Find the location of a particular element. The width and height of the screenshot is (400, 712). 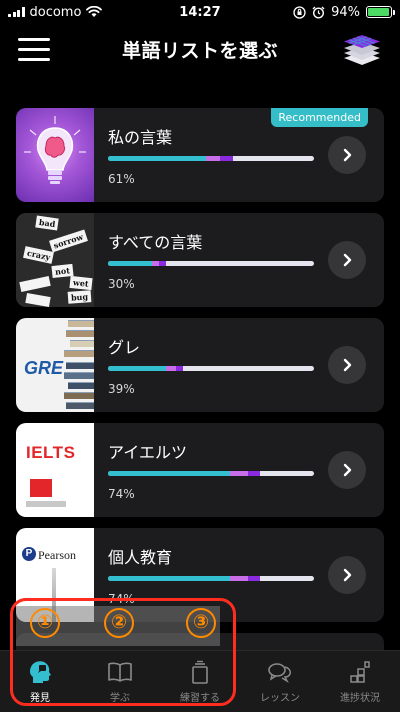

tab-learn: 学ぶ is located at coordinates (120, 681).